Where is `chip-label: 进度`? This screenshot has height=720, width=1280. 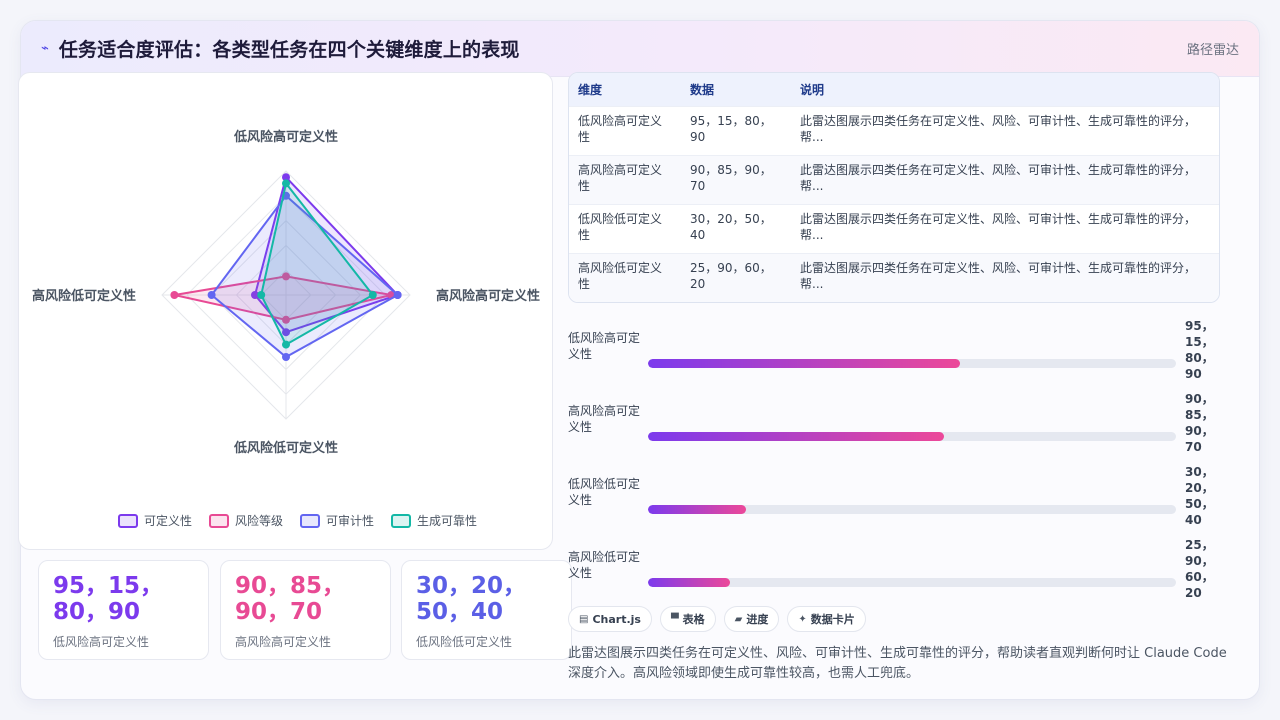
chip-label: 进度 is located at coordinates (757, 619).